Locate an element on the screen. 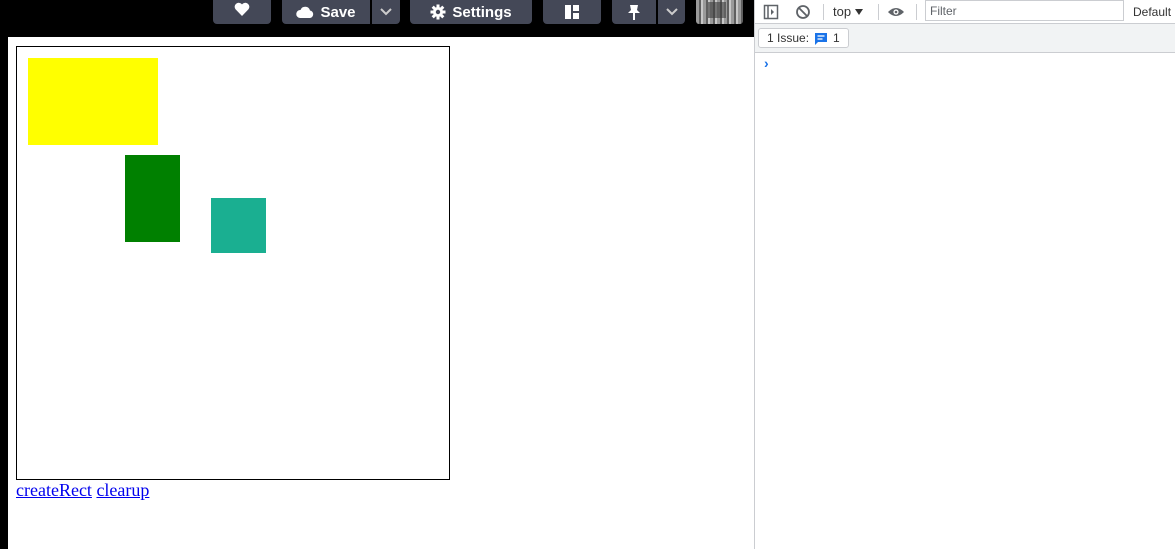 The image size is (1175, 549). issues-button: 1 Issue: 1 is located at coordinates (803, 38).